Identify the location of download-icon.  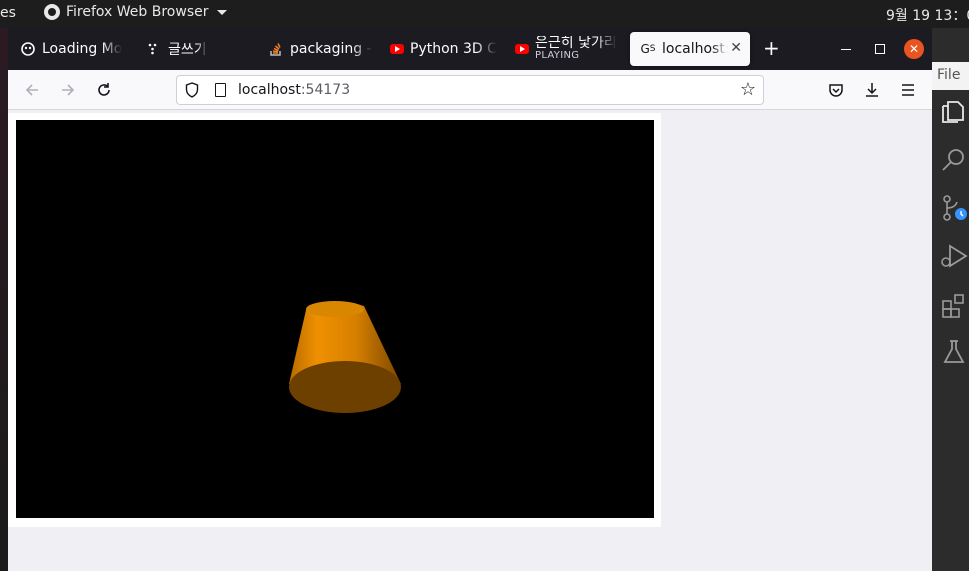
(872, 90).